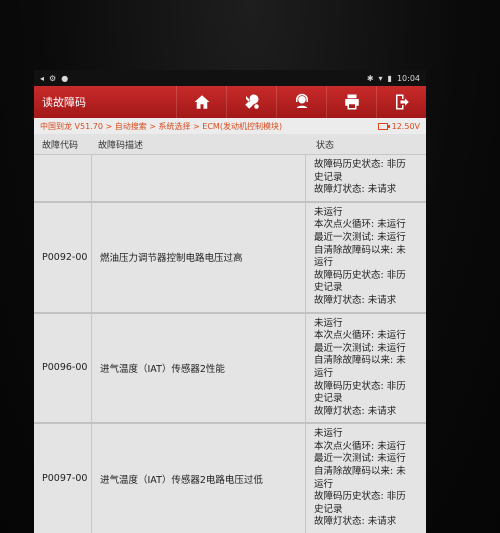  I want to click on back-notification-icon: ◂, so click(42, 78).